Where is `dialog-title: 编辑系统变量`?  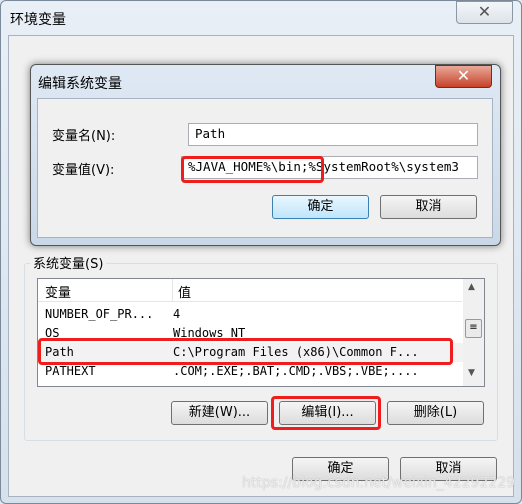
dialog-title: 编辑系统变量 is located at coordinates (80, 84).